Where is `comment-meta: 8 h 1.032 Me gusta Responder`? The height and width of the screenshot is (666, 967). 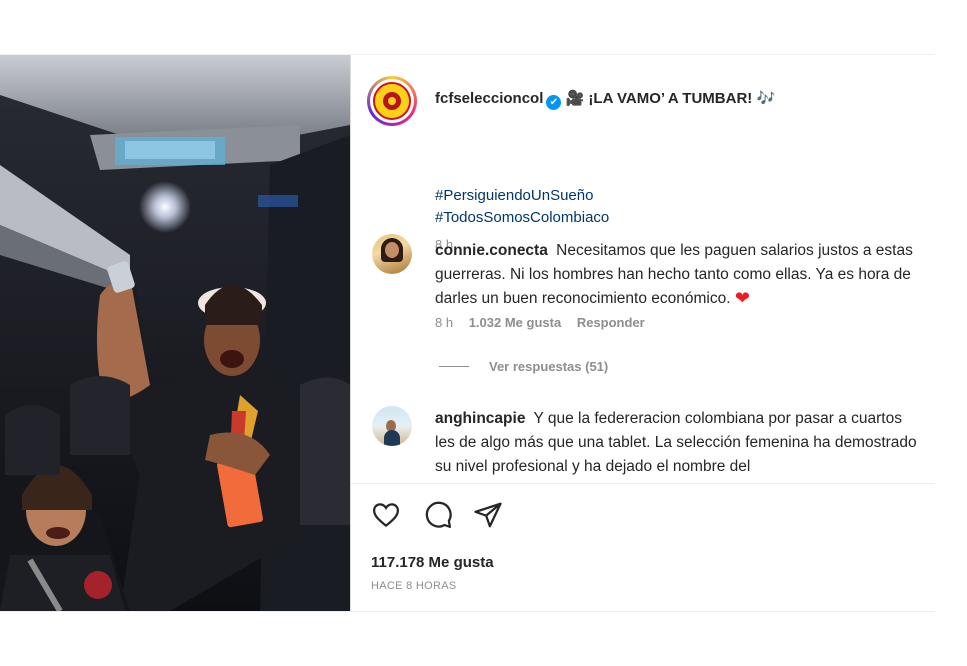 comment-meta: 8 h 1.032 Me gusta Responder is located at coordinates (546, 322).